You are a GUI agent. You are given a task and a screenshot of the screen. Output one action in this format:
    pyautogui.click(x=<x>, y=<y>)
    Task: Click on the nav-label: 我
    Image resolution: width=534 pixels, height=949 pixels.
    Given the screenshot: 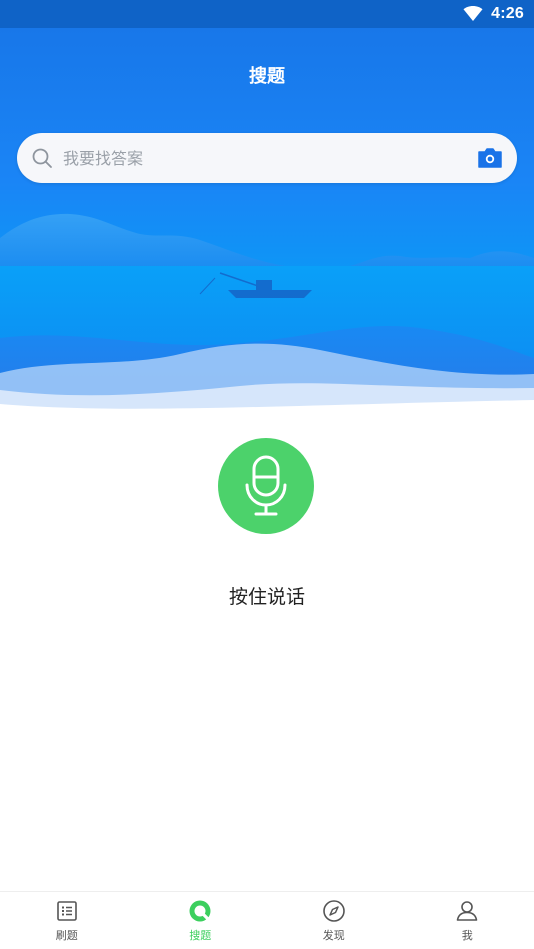 What is the action you would take?
    pyautogui.click(x=467, y=935)
    